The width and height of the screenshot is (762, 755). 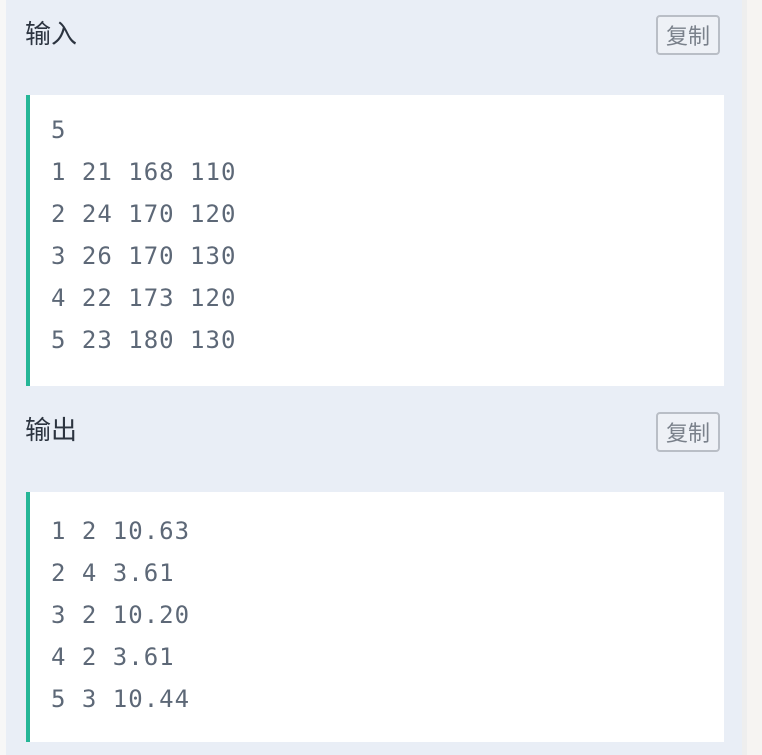 I want to click on output-line: 3 2 10.20, so click(x=121, y=615).